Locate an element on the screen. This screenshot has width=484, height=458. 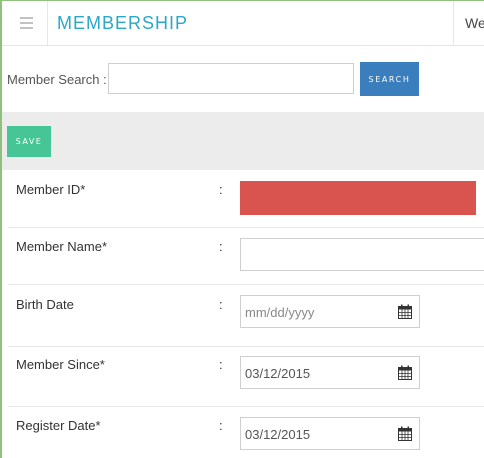
member-since-field: 03/12/2015 is located at coordinates (330, 372).